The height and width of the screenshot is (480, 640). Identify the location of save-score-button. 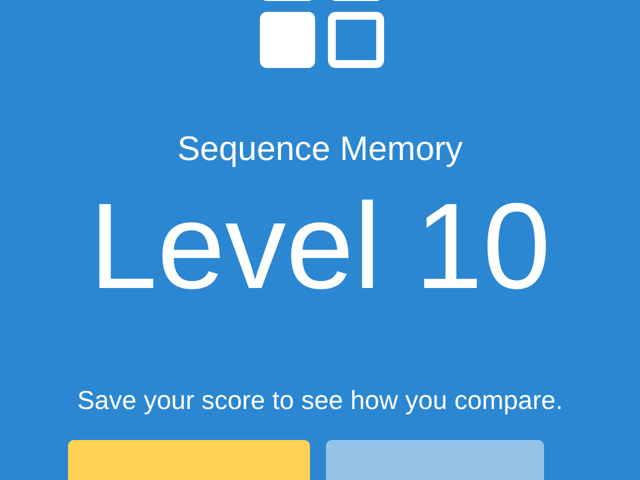
(189, 460).